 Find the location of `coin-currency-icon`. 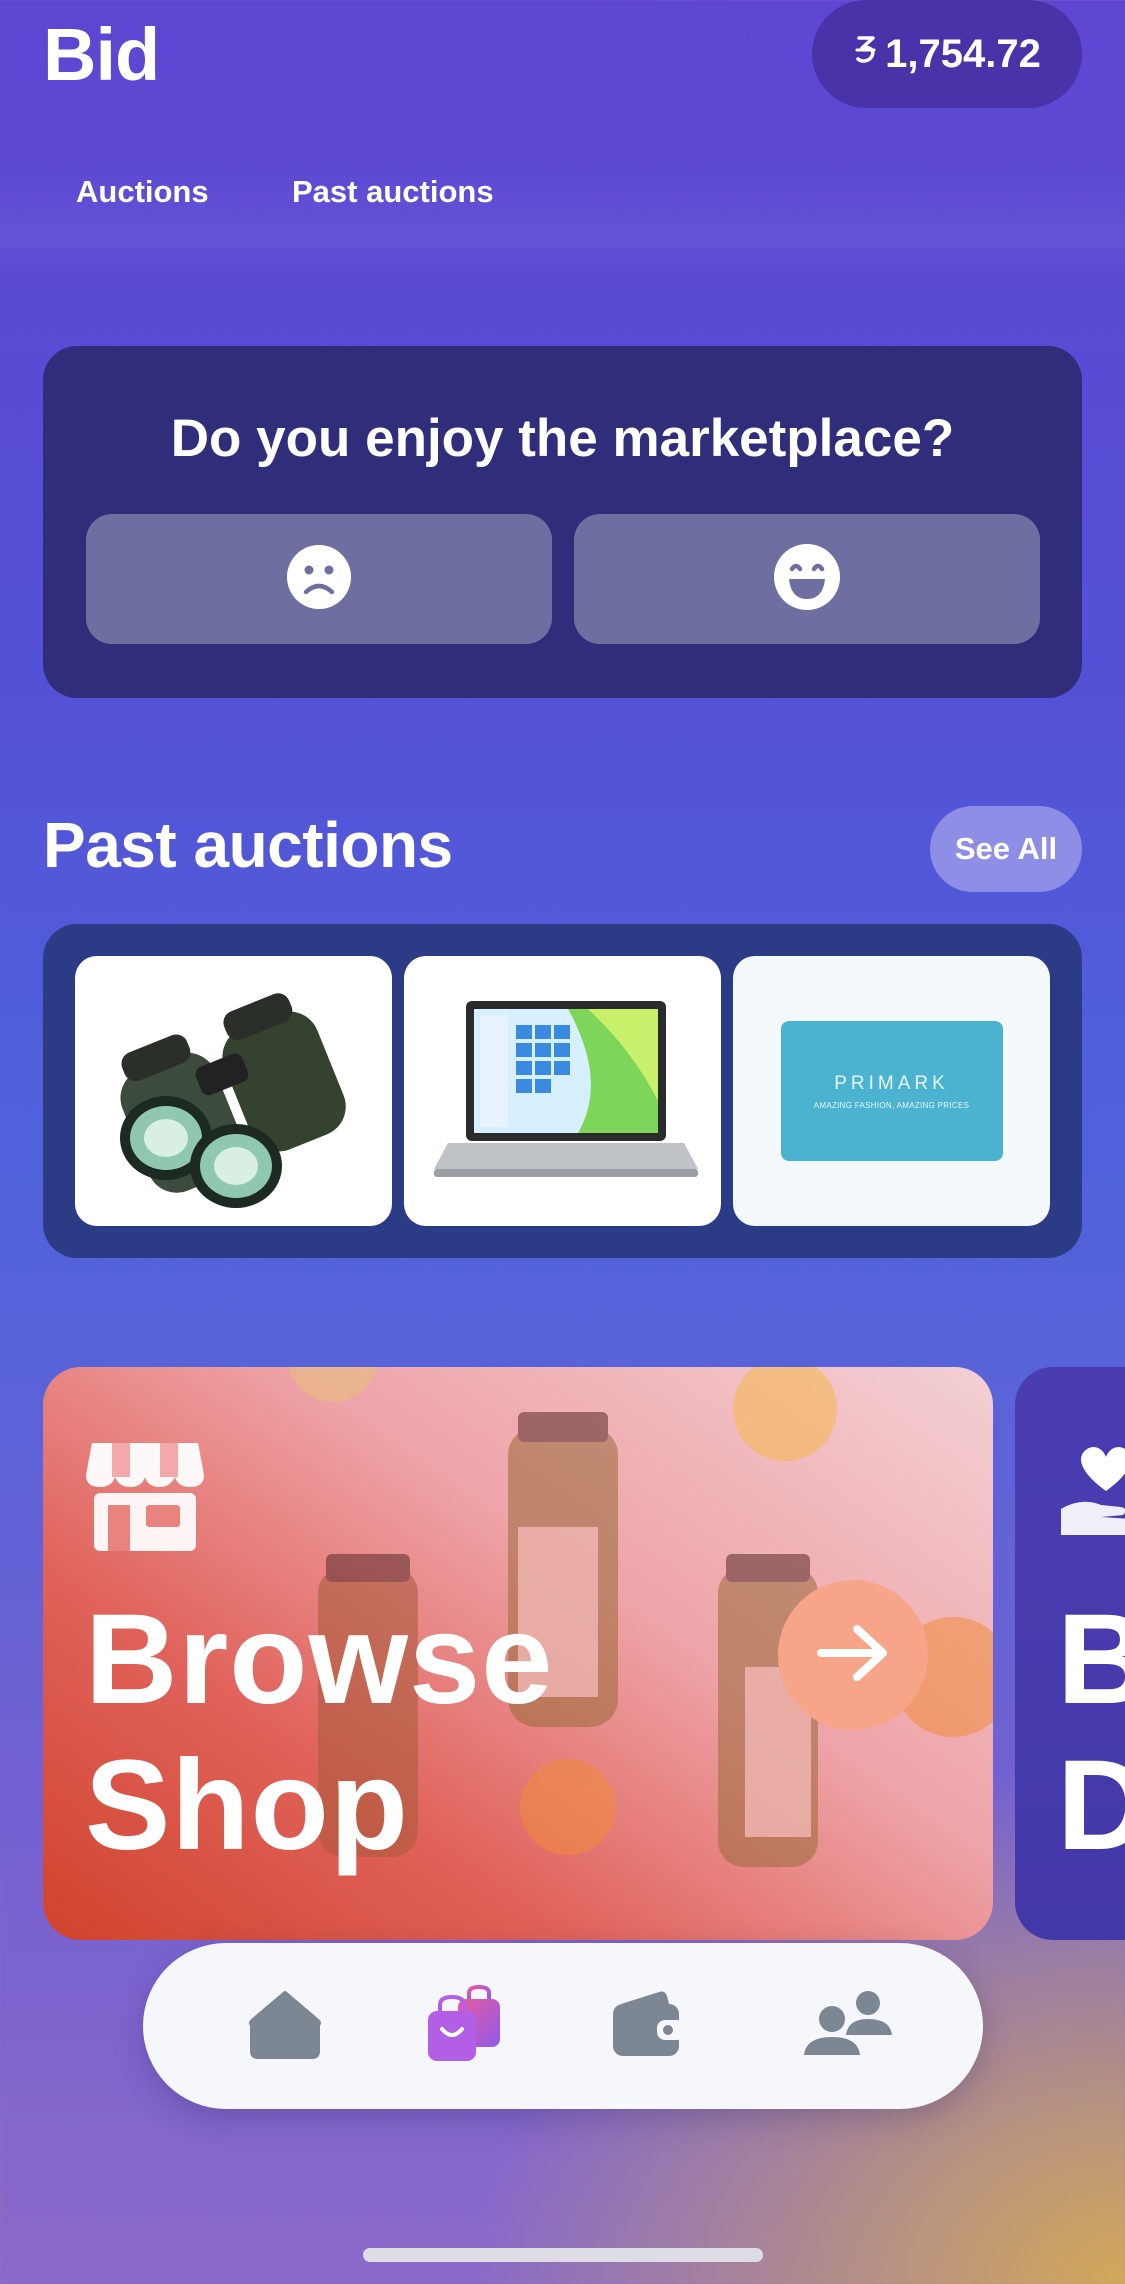

coin-currency-icon is located at coordinates (866, 54).